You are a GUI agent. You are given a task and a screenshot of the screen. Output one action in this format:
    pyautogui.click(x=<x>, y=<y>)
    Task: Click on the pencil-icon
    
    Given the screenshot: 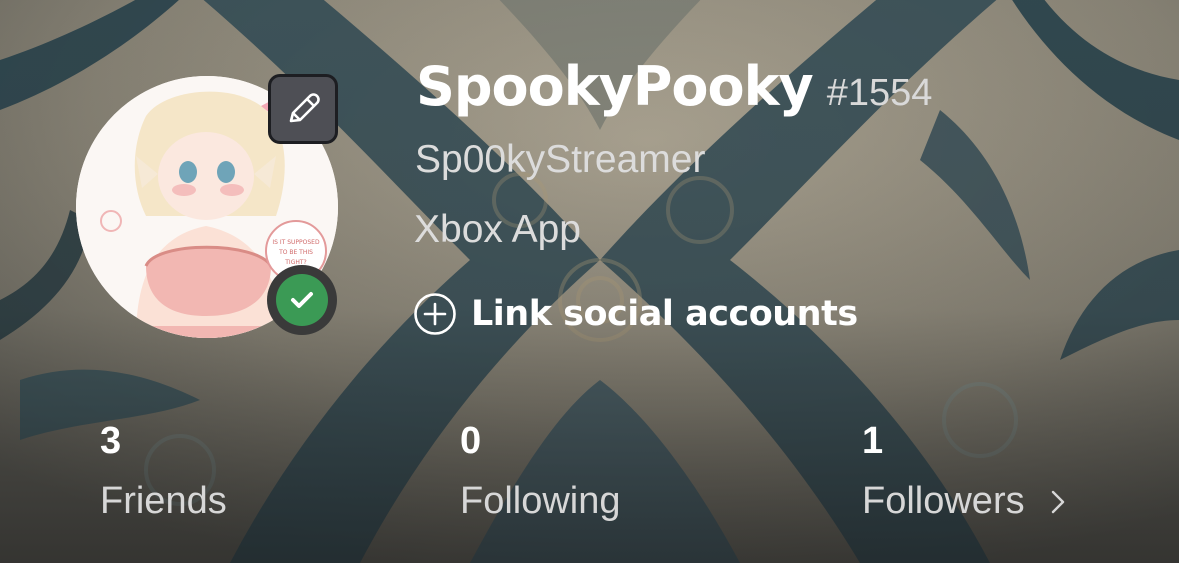 What is the action you would take?
    pyautogui.click(x=304, y=108)
    